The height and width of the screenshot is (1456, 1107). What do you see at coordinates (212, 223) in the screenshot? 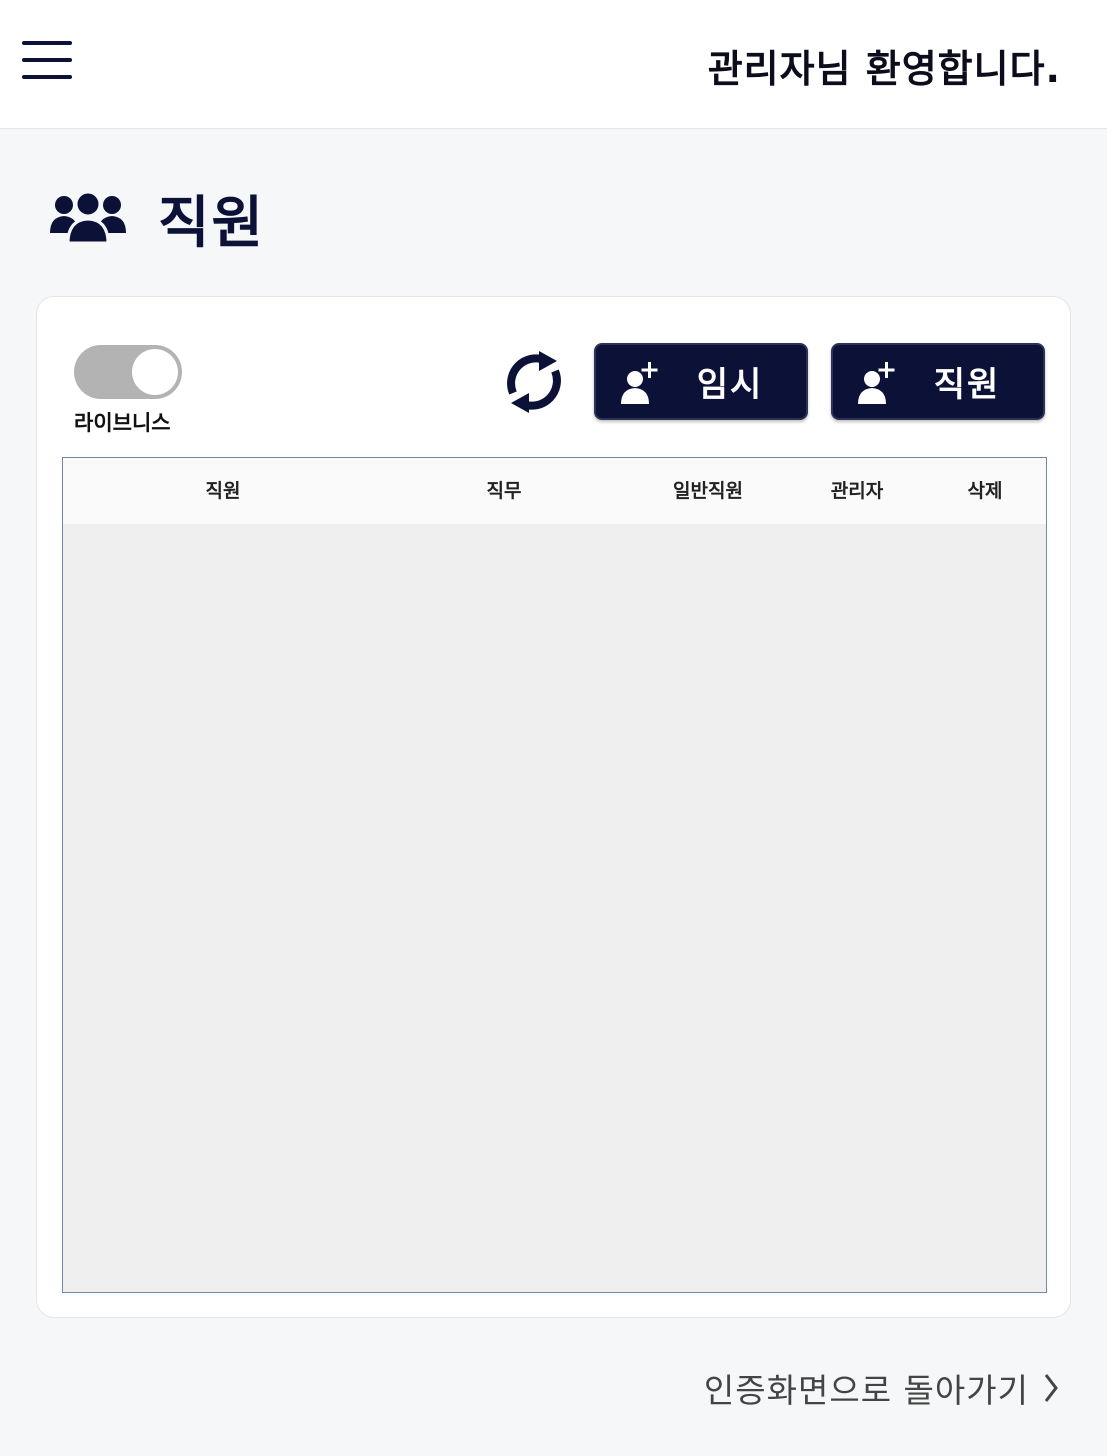
I see `page-title: 직원` at bounding box center [212, 223].